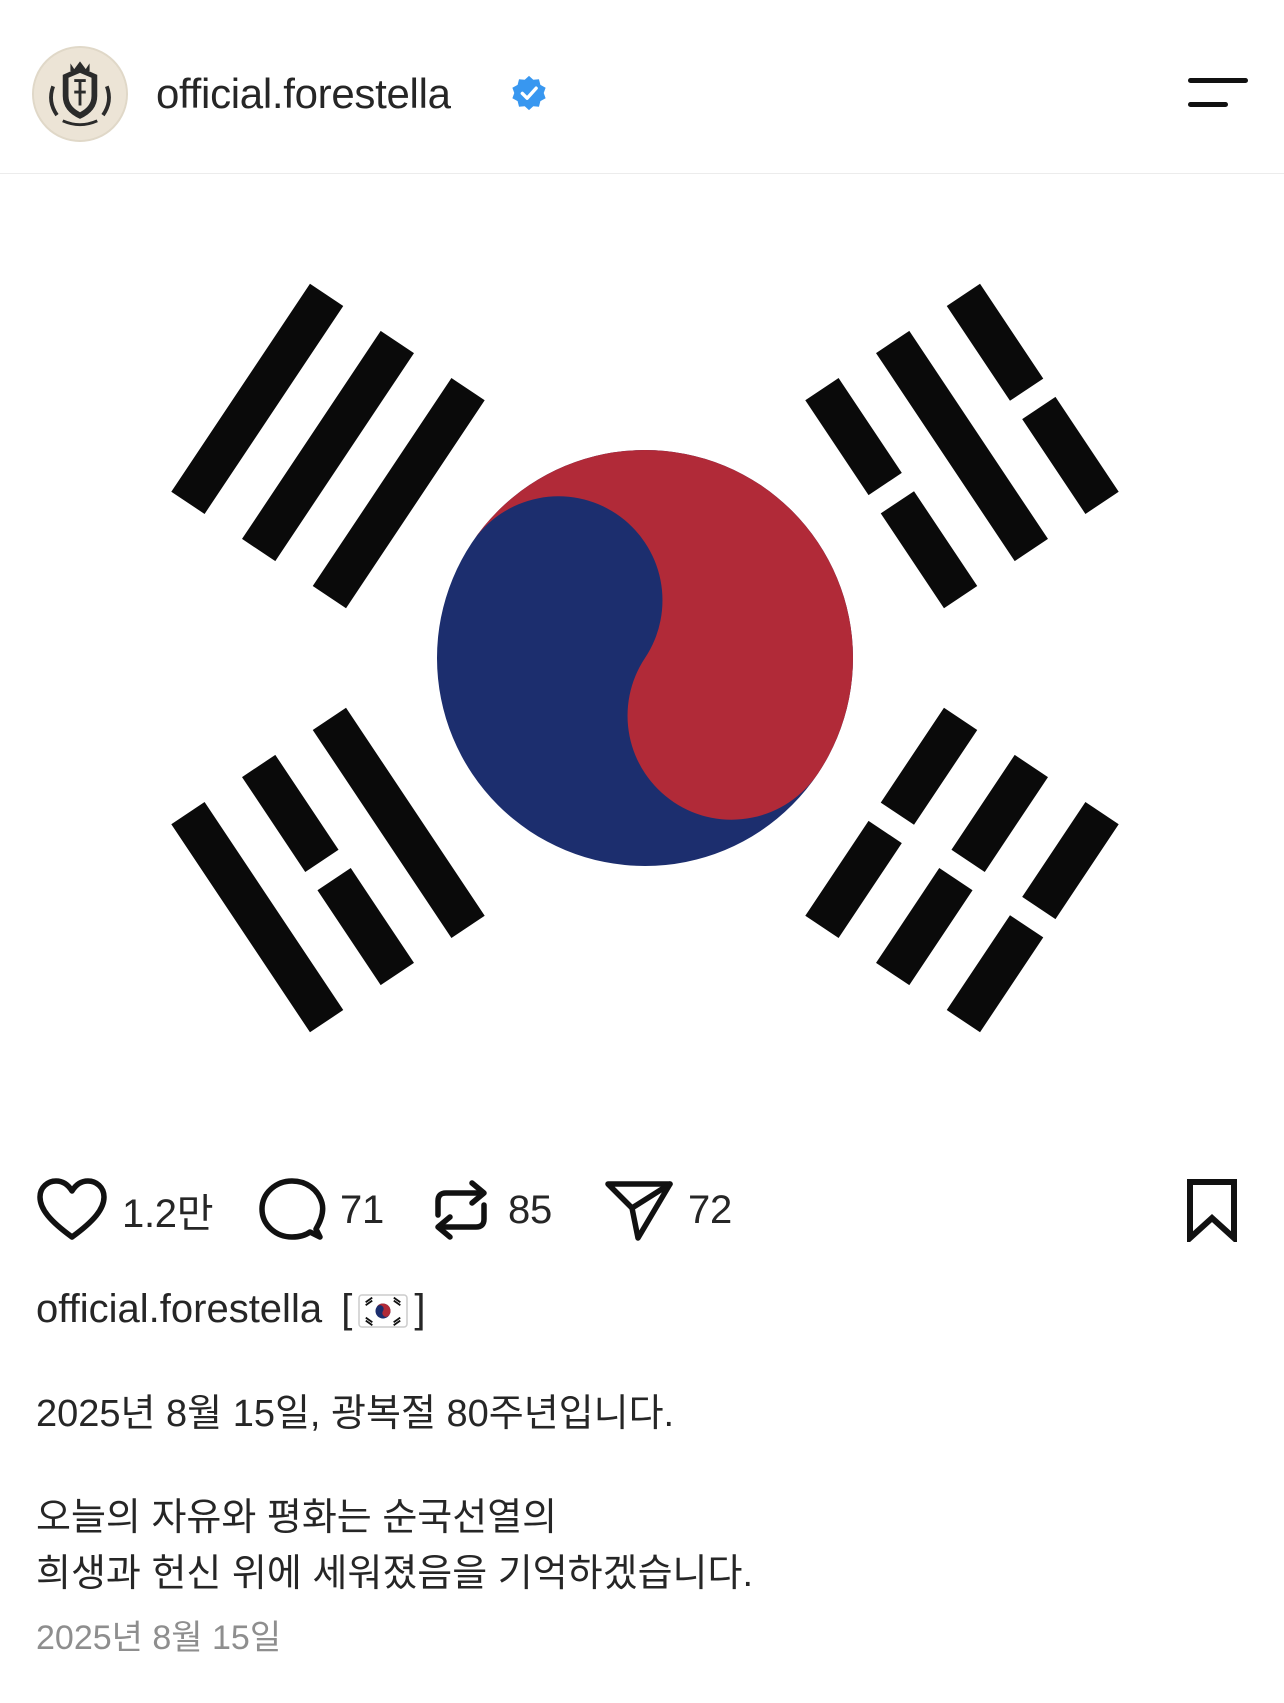 Image resolution: width=1284 pixels, height=1703 pixels. What do you see at coordinates (1218, 94) in the screenshot?
I see `menu-icon` at bounding box center [1218, 94].